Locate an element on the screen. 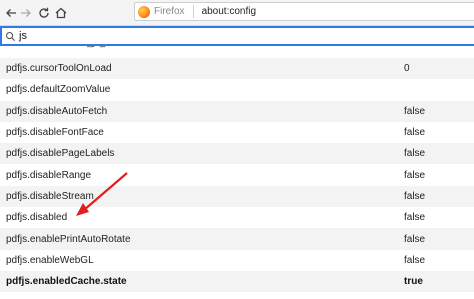  pref-row: pdfjs.cursorToolOnLoad 0 is located at coordinates (237, 69).